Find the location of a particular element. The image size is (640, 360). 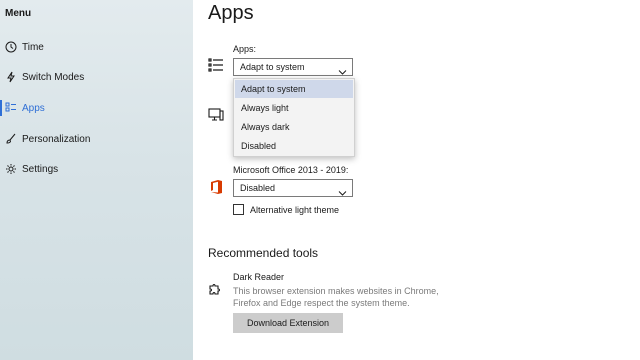

office-icon is located at coordinates (216, 187).